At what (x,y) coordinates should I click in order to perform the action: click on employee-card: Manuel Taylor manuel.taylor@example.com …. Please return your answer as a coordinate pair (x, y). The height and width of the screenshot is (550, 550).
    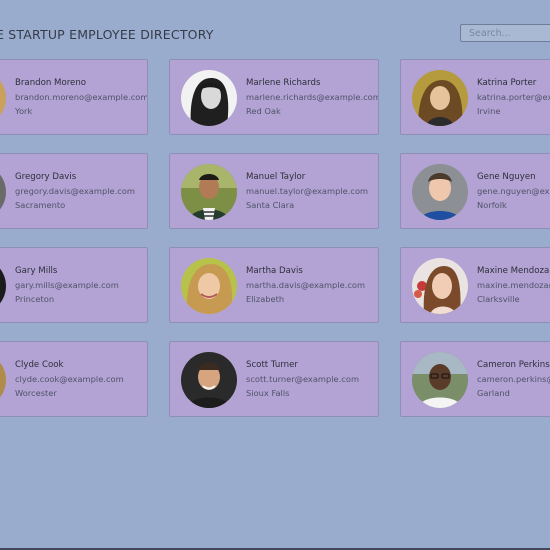
    Looking at the image, I should click on (274, 191).